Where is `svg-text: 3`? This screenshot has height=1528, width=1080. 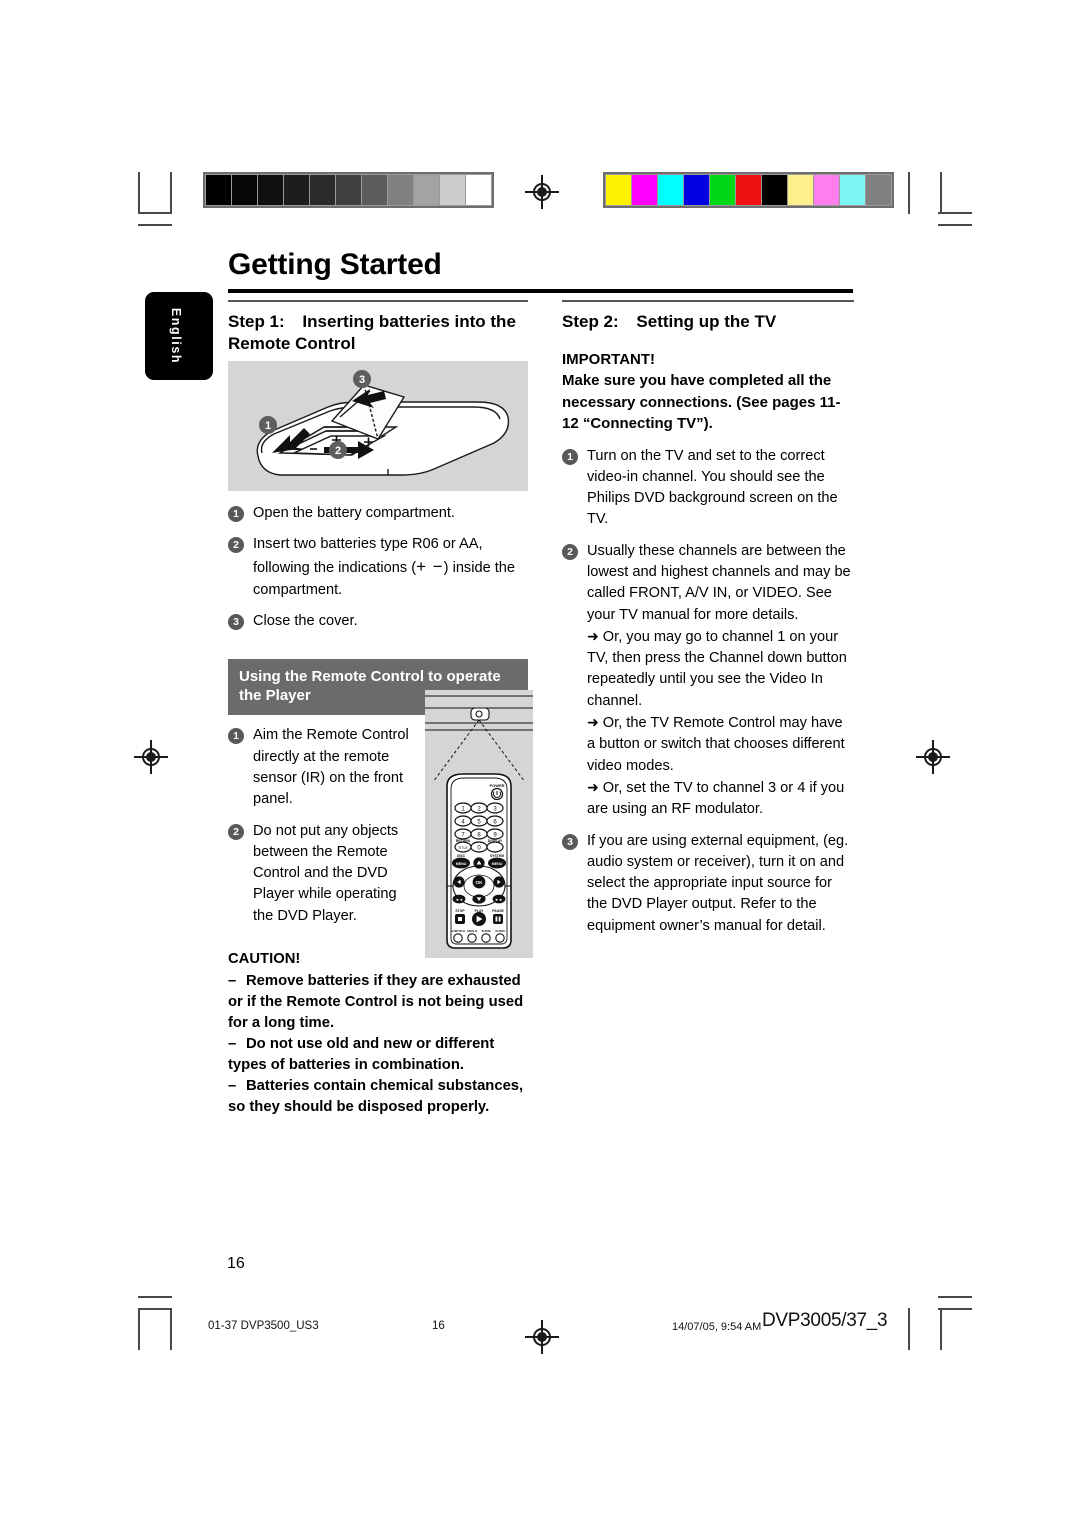 svg-text: 3 is located at coordinates (362, 380).